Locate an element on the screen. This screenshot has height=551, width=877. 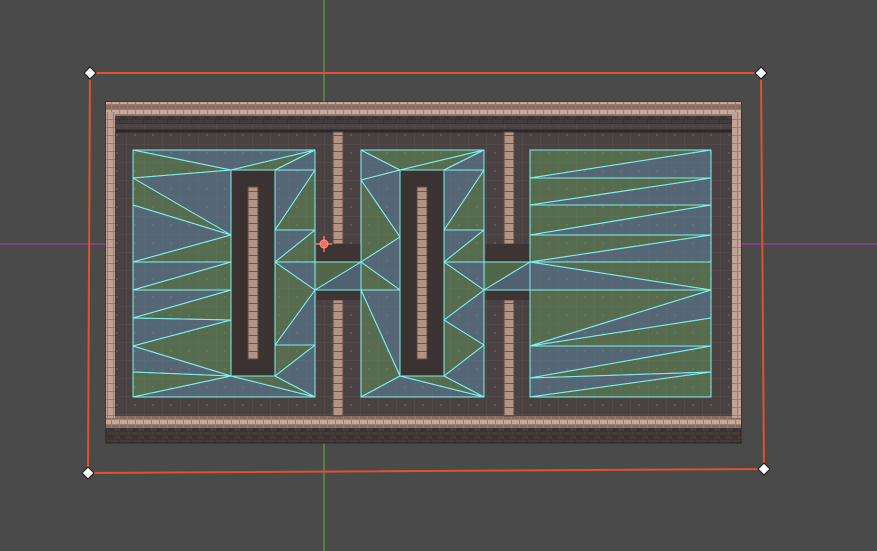
wall-left-bricks is located at coordinates (110, 265).